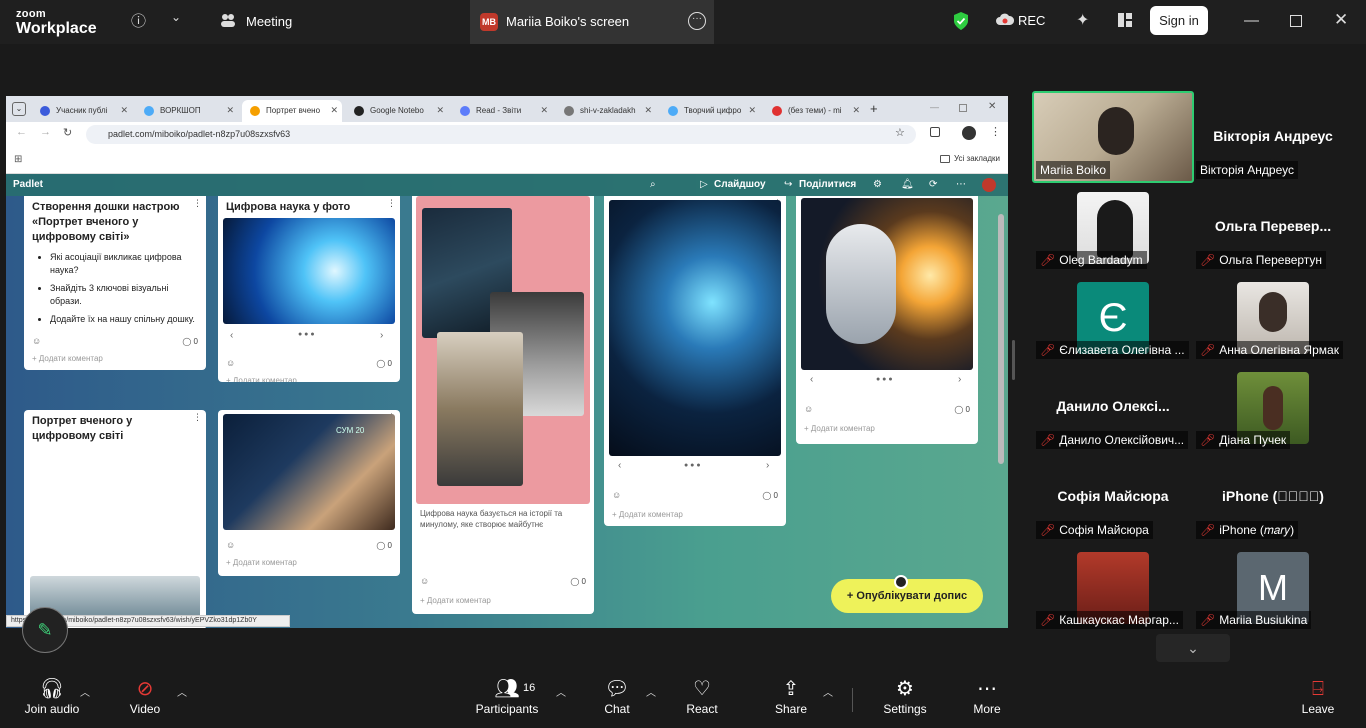 The width and height of the screenshot is (1366, 728). What do you see at coordinates (935, 132) in the screenshot?
I see `extensions-icon` at bounding box center [935, 132].